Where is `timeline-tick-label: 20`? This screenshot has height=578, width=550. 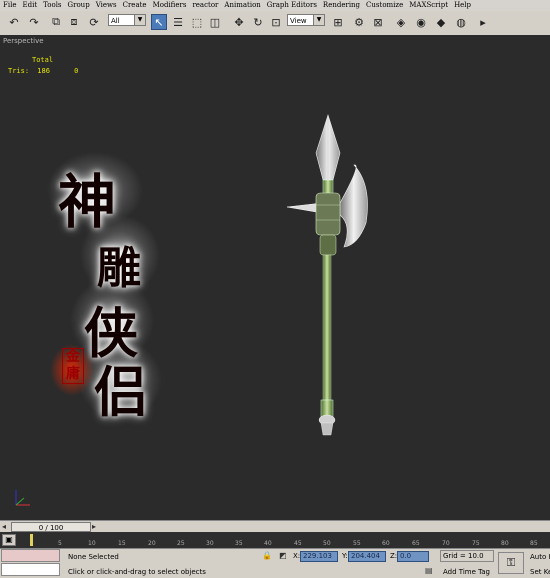
timeline-tick-label: 20 is located at coordinates (152, 543).